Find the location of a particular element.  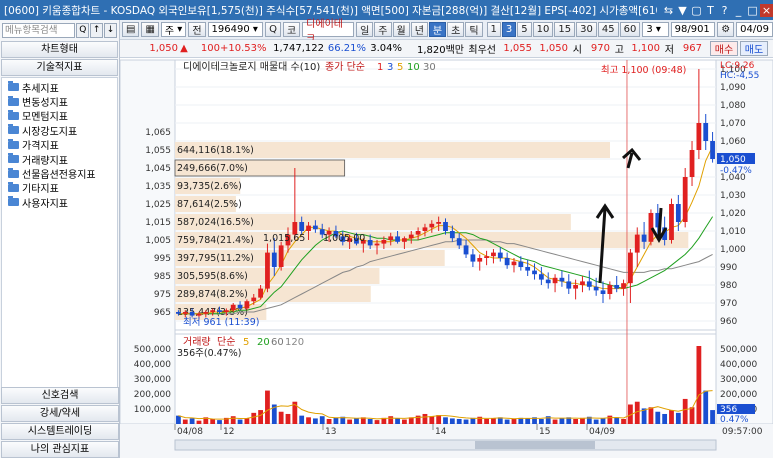

minute-option: 5 is located at coordinates (524, 29).